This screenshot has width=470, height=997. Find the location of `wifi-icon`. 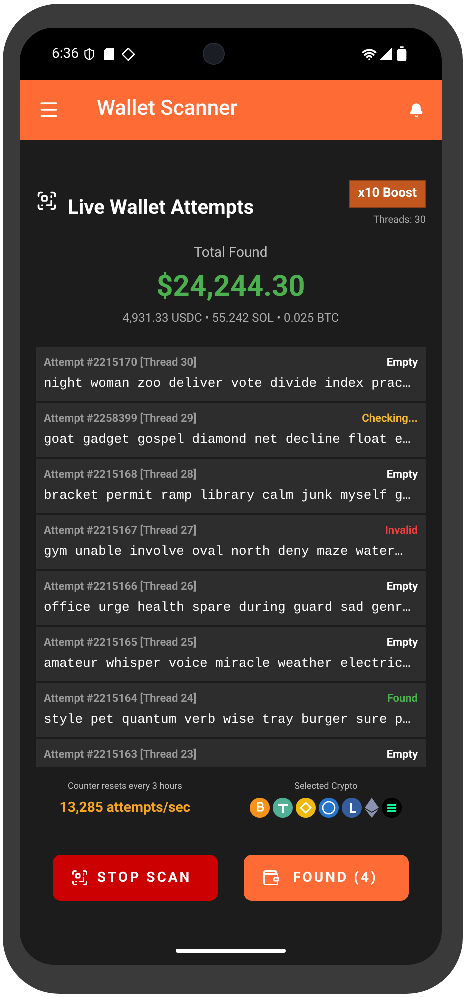

wifi-icon is located at coordinates (369, 54).